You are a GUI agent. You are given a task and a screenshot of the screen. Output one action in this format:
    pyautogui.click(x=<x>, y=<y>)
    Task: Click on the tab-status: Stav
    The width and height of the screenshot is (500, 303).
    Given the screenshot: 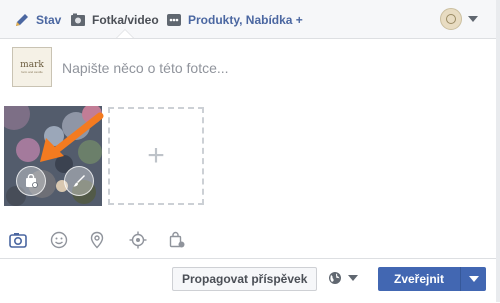 What is the action you would take?
    pyautogui.click(x=37, y=20)
    